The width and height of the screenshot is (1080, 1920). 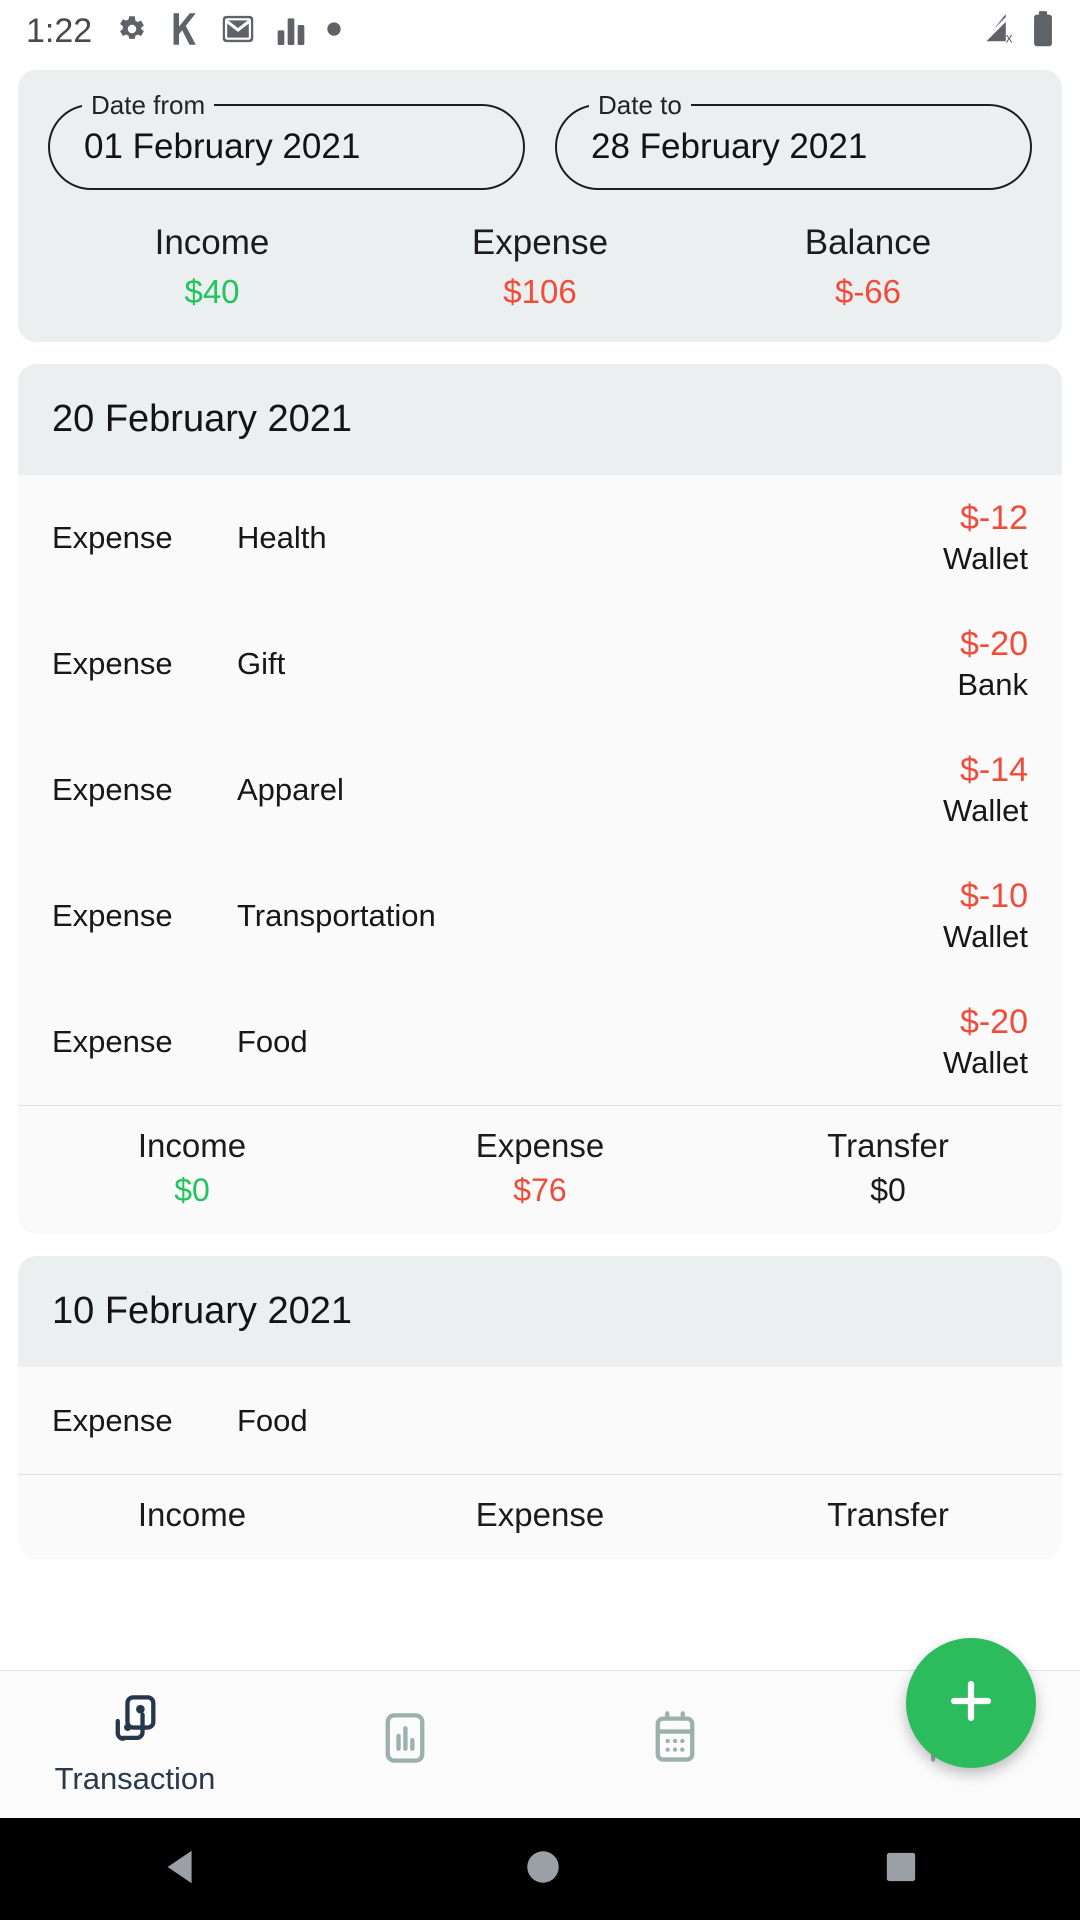 What do you see at coordinates (184, 31) in the screenshot?
I see `k-app-icon` at bounding box center [184, 31].